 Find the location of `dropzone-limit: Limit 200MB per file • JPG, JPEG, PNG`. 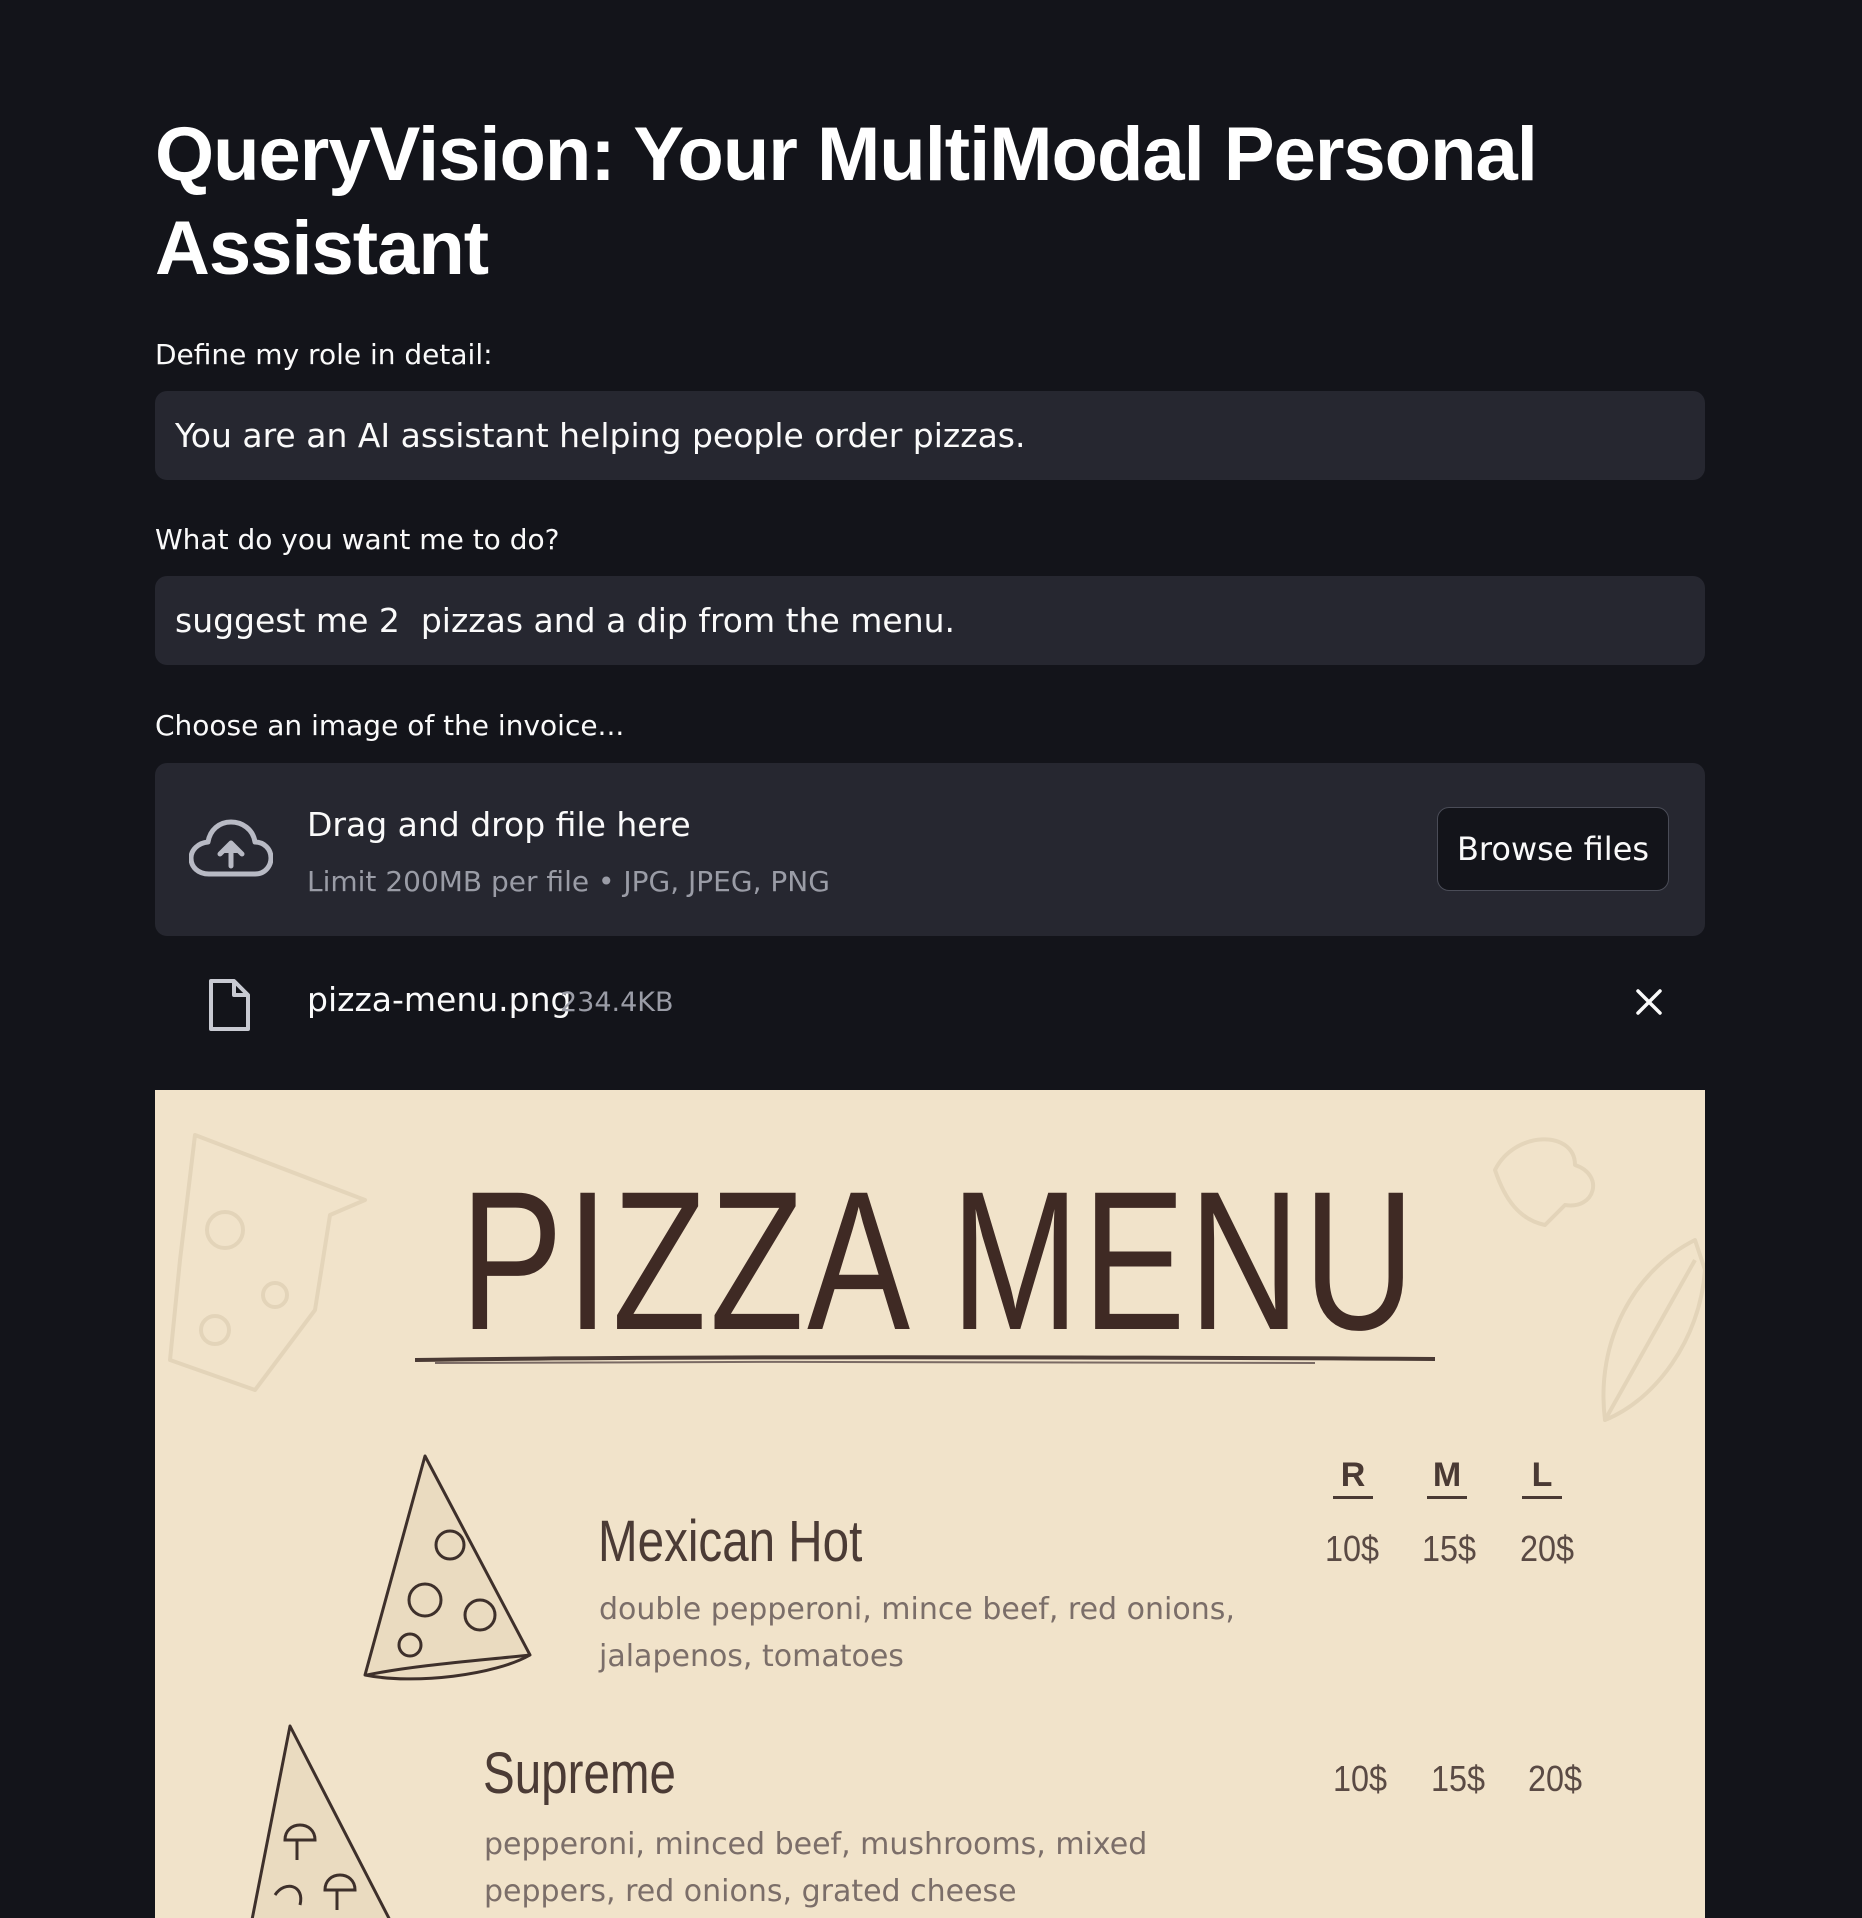

dropzone-limit: Limit 200MB per file • JPG, JPEG, PNG is located at coordinates (568, 881).